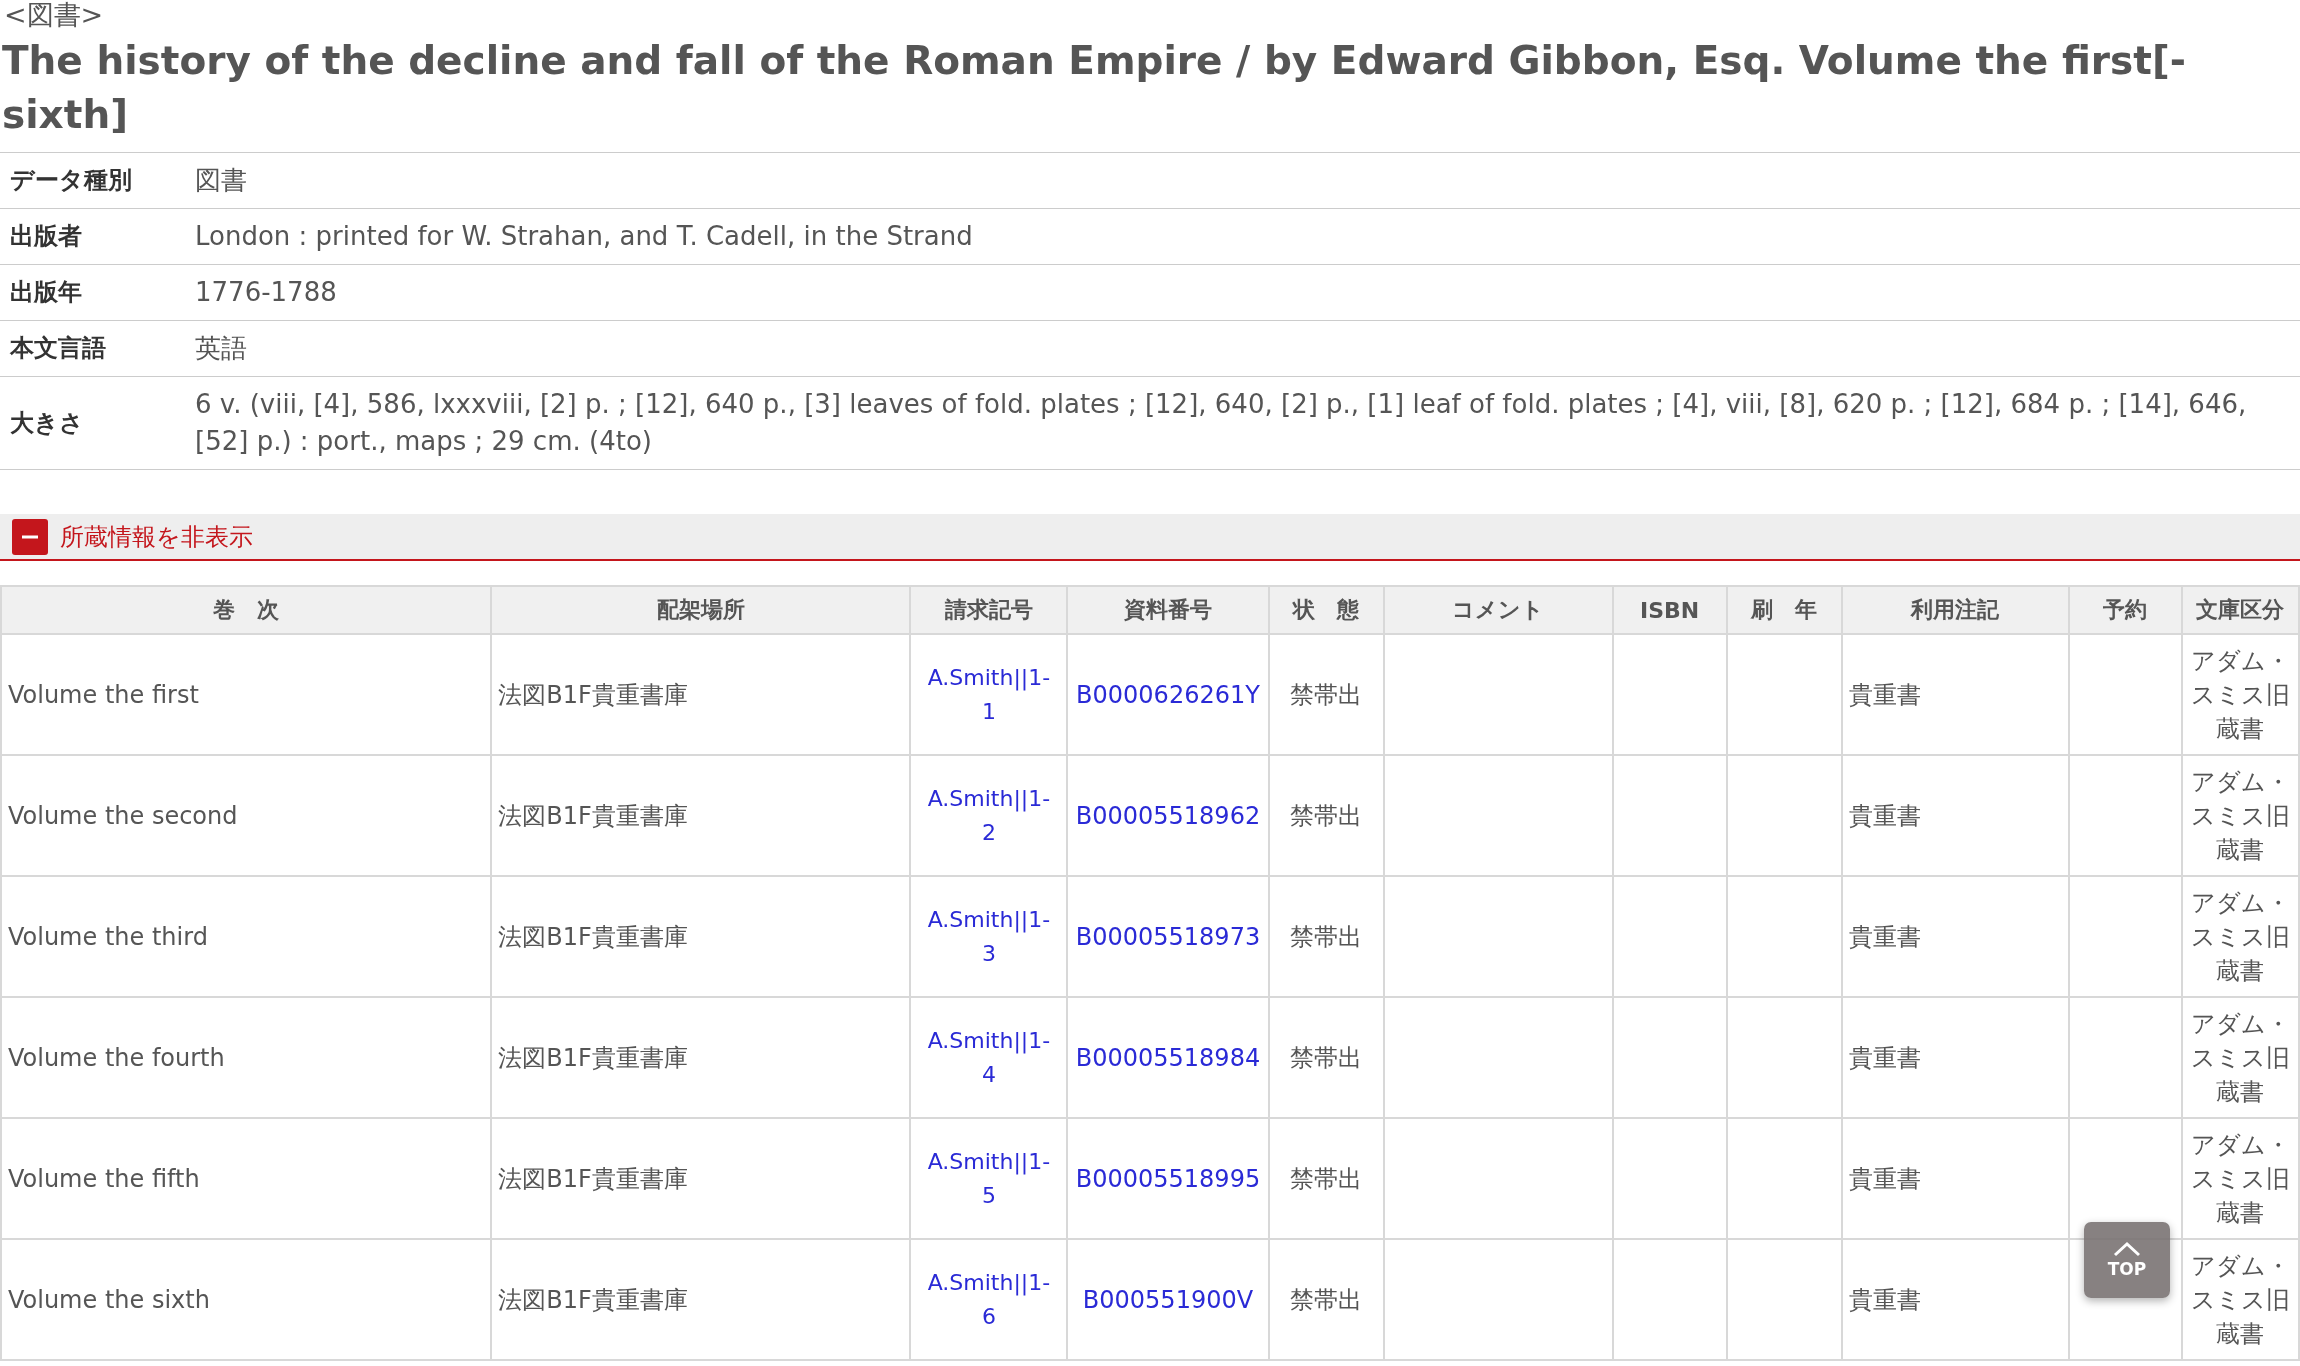 The image size is (2300, 1366). I want to click on table-cell: Volume the sixth, so click(246, 1299).